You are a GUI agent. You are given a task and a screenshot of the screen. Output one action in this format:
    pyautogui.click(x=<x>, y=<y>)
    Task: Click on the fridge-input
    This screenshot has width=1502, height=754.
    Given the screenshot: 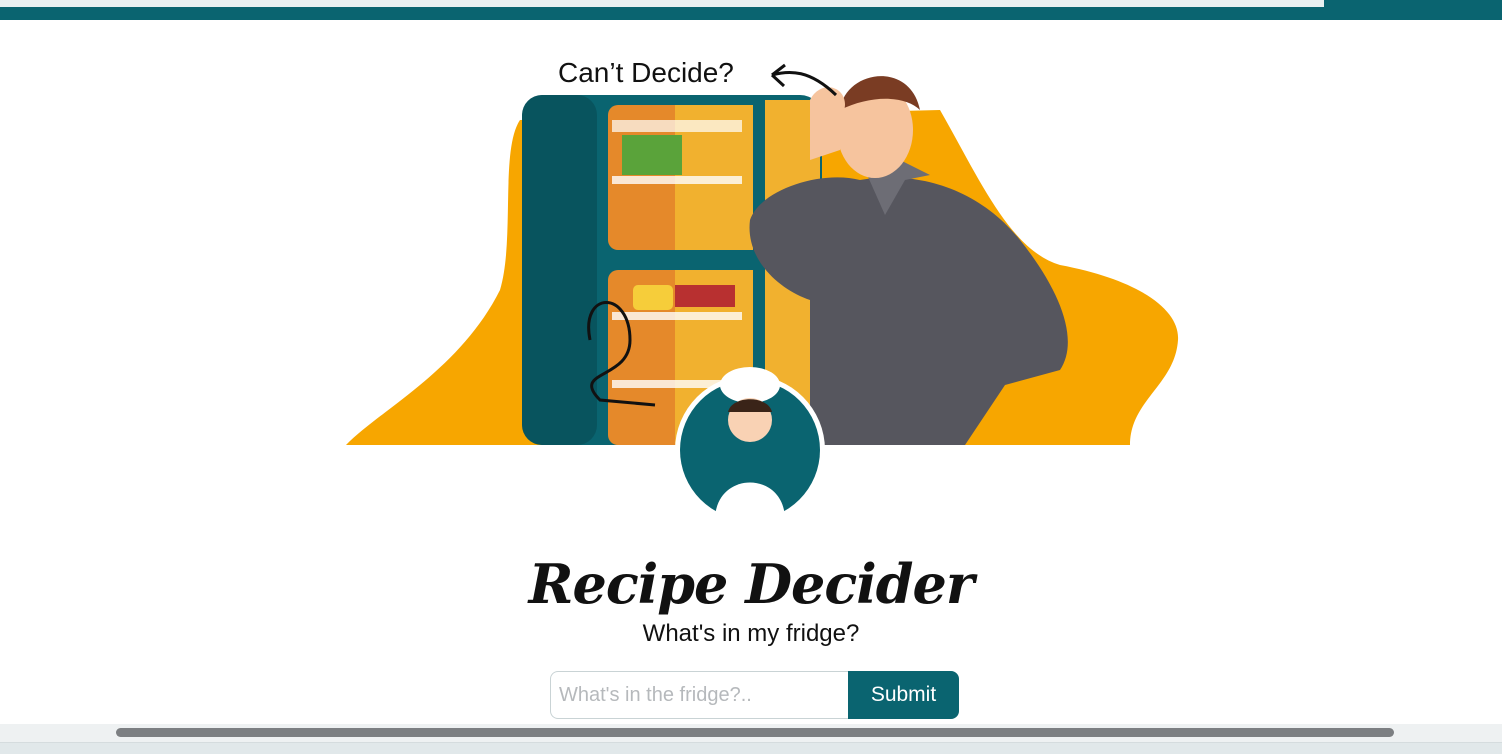 What is the action you would take?
    pyautogui.click(x=699, y=695)
    